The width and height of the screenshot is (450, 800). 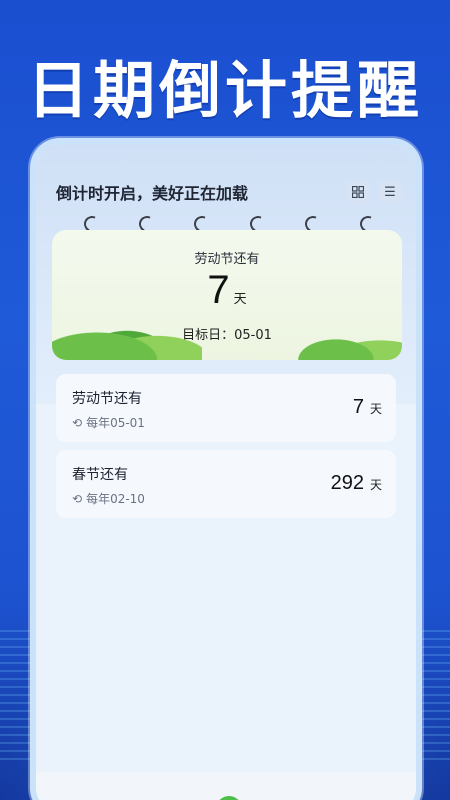 What do you see at coordinates (152, 193) in the screenshot?
I see `app-title: 倒计时开启，美好正在加载` at bounding box center [152, 193].